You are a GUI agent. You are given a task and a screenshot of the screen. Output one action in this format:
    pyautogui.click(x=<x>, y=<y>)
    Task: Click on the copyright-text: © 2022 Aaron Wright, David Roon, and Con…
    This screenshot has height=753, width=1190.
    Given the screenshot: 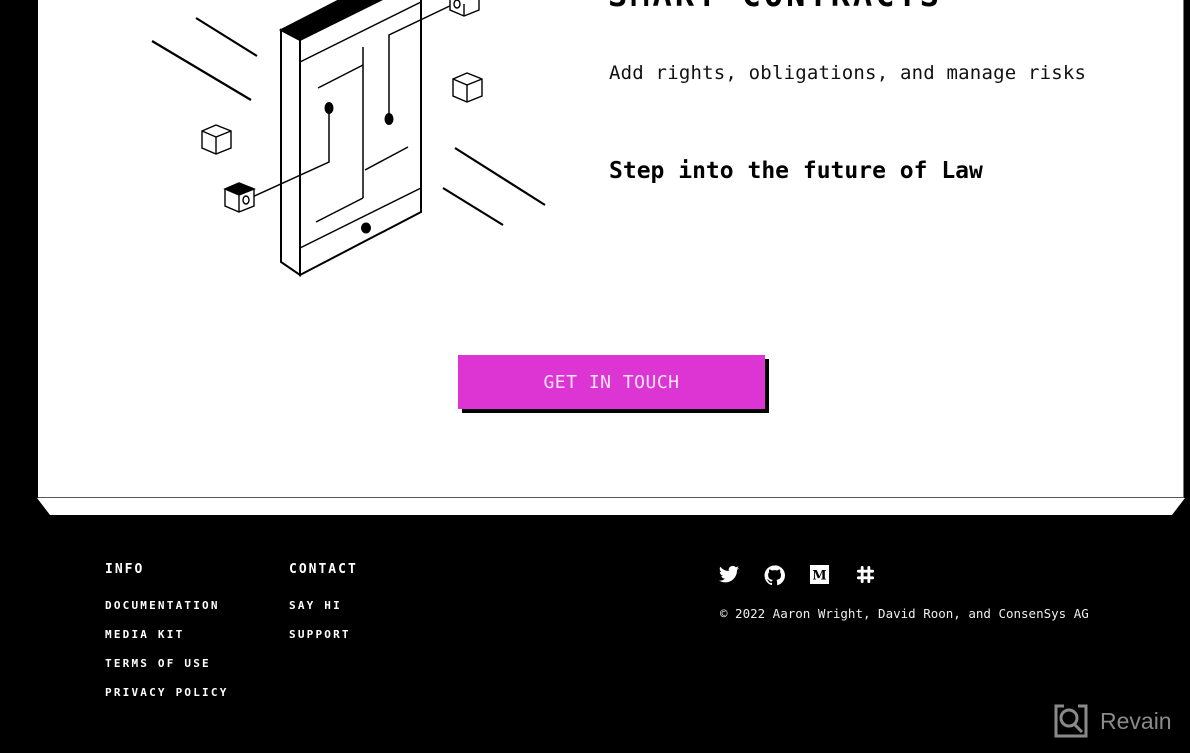 What is the action you would take?
    pyautogui.click(x=904, y=613)
    